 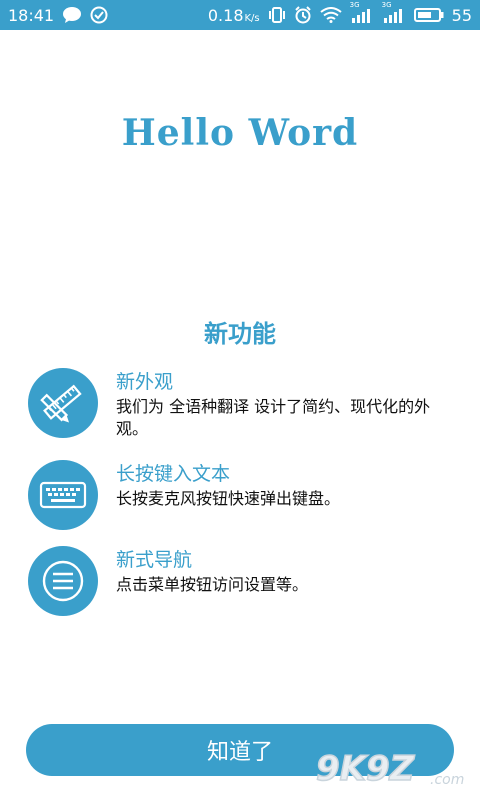 I want to click on alarm-icon, so click(x=303, y=15).